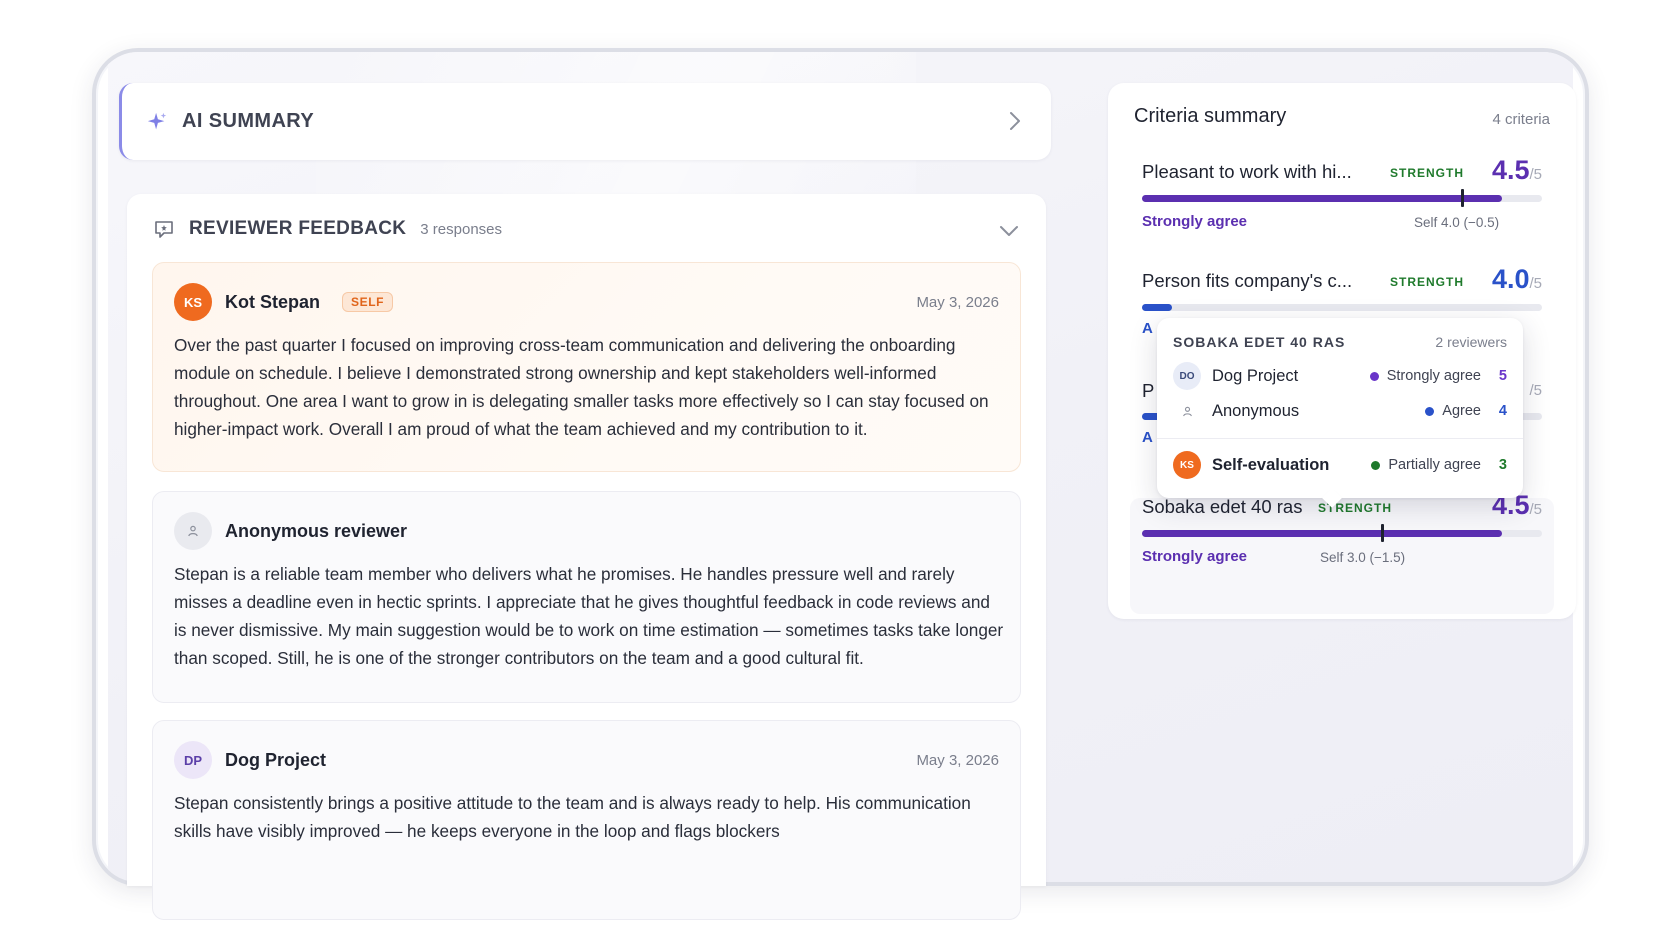  What do you see at coordinates (585, 121) in the screenshot?
I see `ai-summary-card: AI SUMMARY` at bounding box center [585, 121].